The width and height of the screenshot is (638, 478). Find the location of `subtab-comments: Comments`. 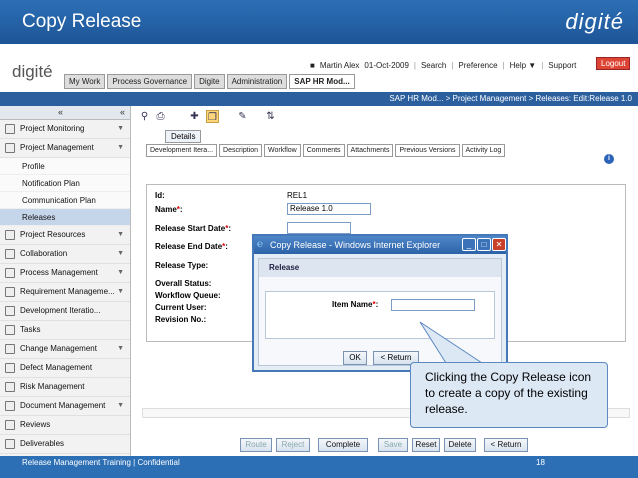

subtab-comments: Comments is located at coordinates (323, 150).